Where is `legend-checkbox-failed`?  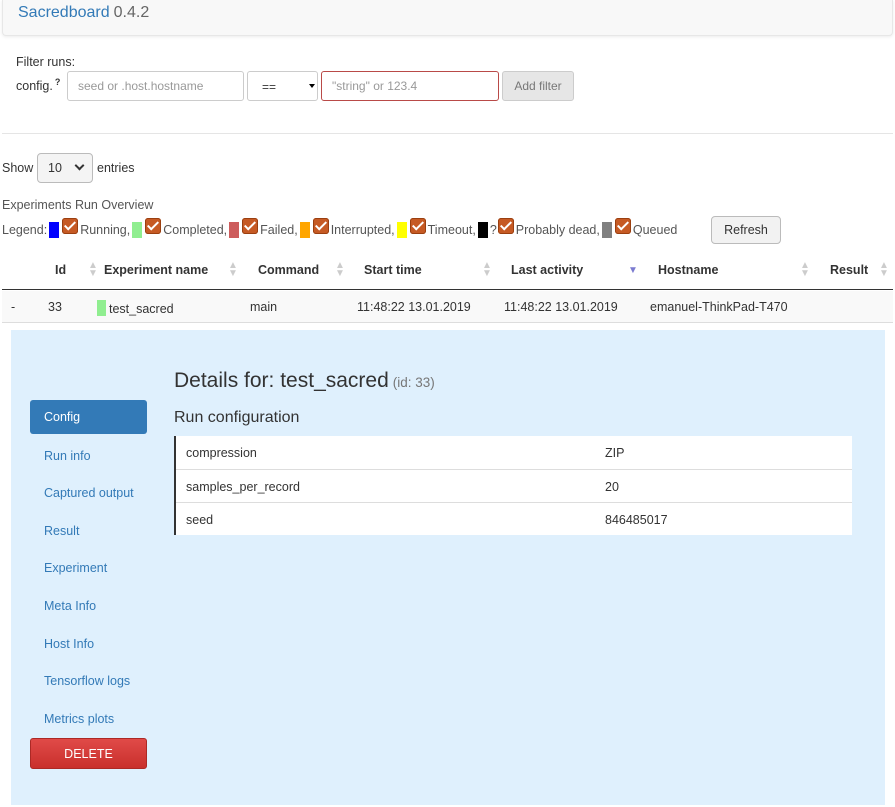
legend-checkbox-failed is located at coordinates (250, 226).